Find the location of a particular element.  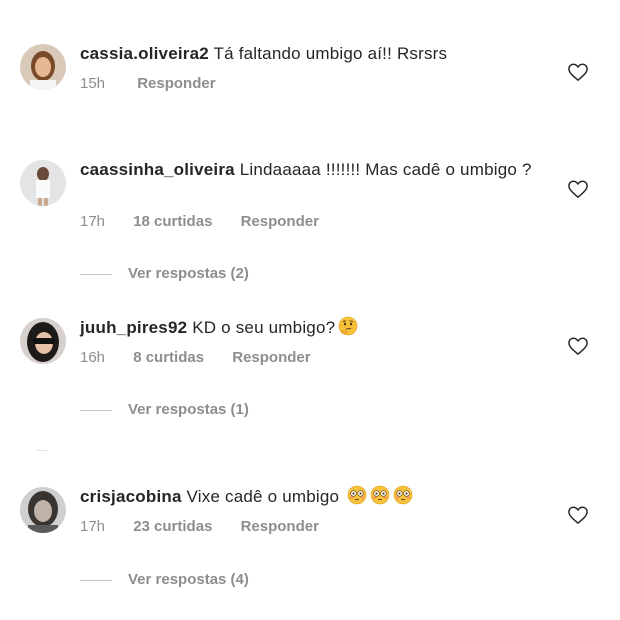

comment-body: KD o seu umbigo? is located at coordinates (261, 327).